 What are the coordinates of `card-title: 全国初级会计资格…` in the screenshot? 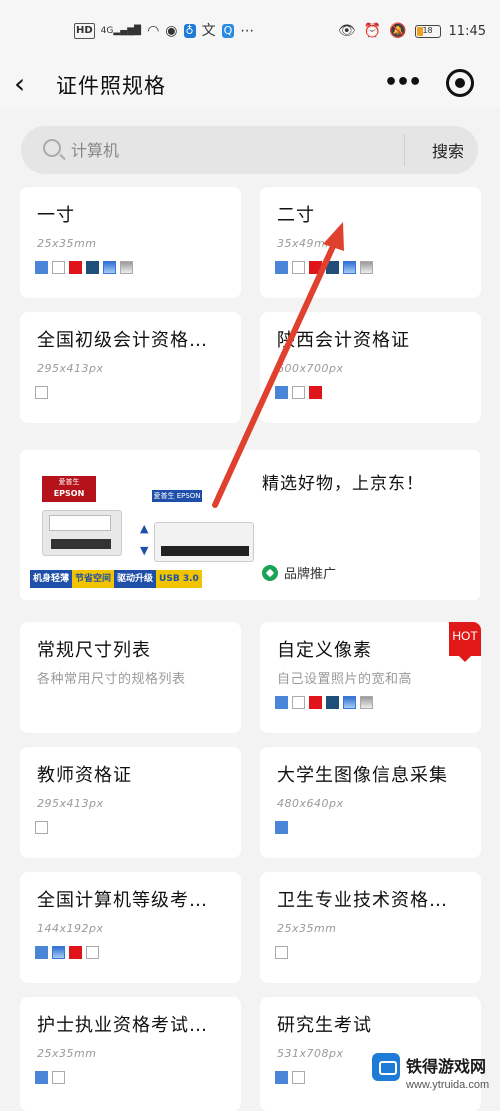 It's located at (122, 340).